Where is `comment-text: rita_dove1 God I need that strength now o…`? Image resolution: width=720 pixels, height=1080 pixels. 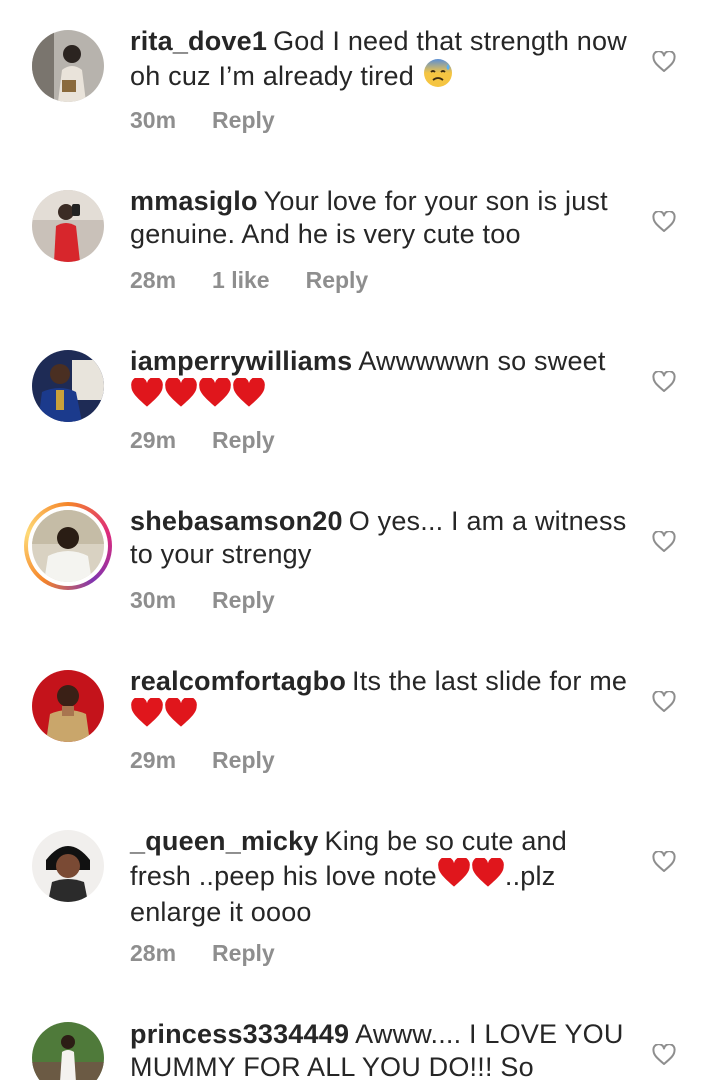 comment-text: rita_dove1 God I need that strength now o… is located at coordinates (380, 60).